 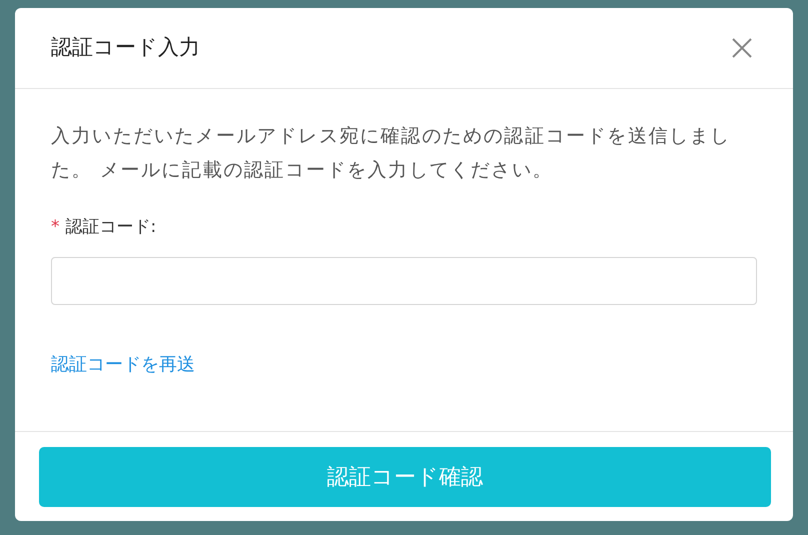 What do you see at coordinates (391, 153) in the screenshot?
I see `instruction-text: 入力いただいたメールアドレス宛に確認のための認証コードを送信しました。 メールに記載の認証コードを入力してください。` at bounding box center [391, 153].